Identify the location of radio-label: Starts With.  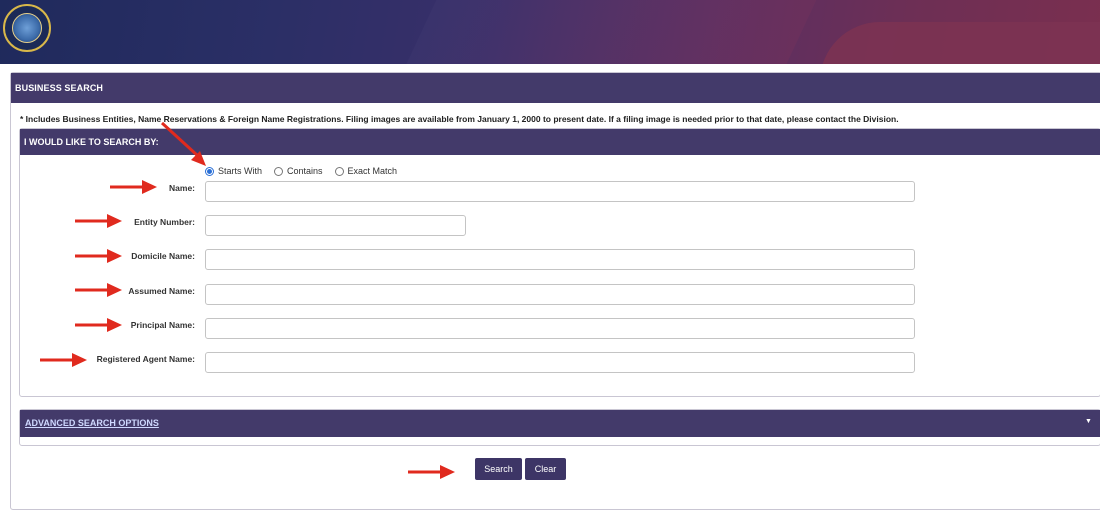
(240, 171).